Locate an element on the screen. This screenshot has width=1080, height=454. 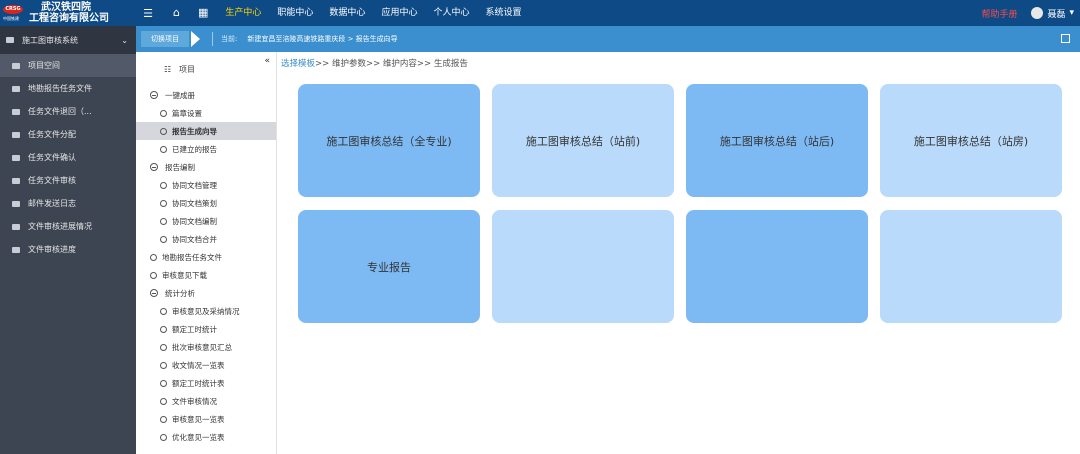
tree-node-label: 地勘报告任务文件 is located at coordinates (192, 257).